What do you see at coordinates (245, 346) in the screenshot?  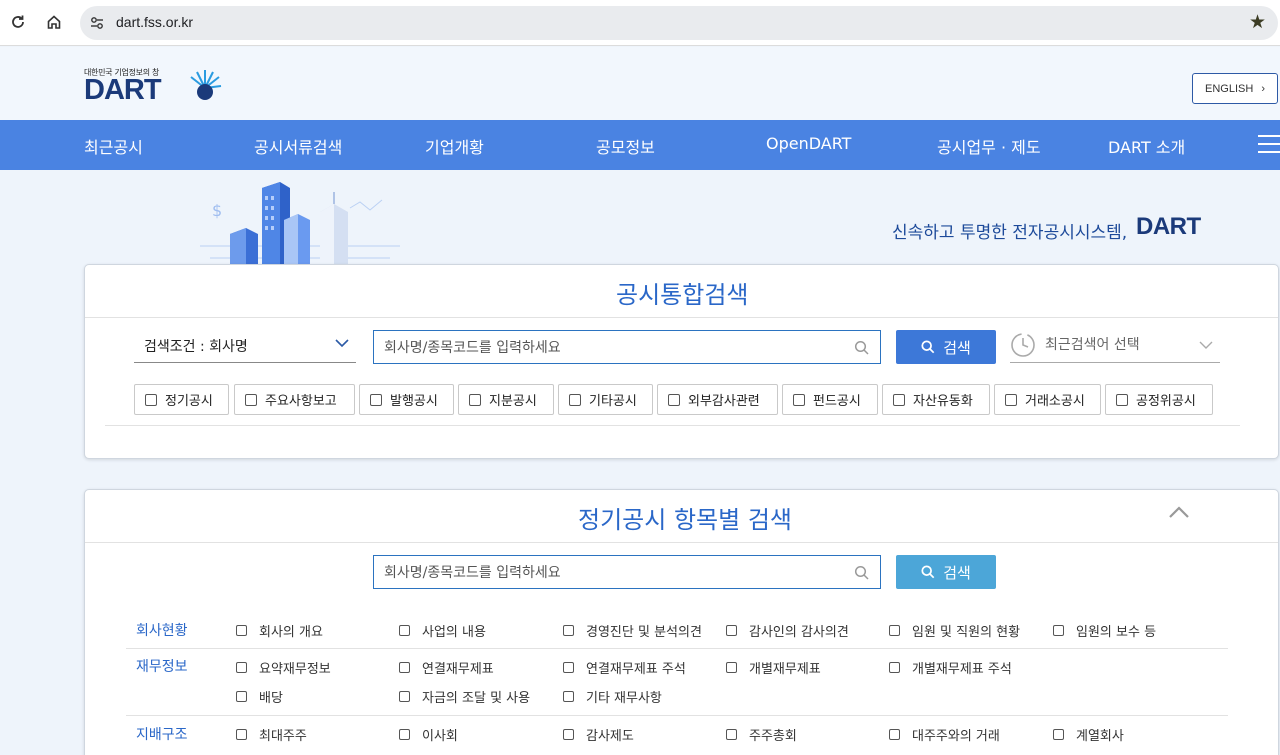 I see `search-condition-select: 검색조건 : 회사명` at bounding box center [245, 346].